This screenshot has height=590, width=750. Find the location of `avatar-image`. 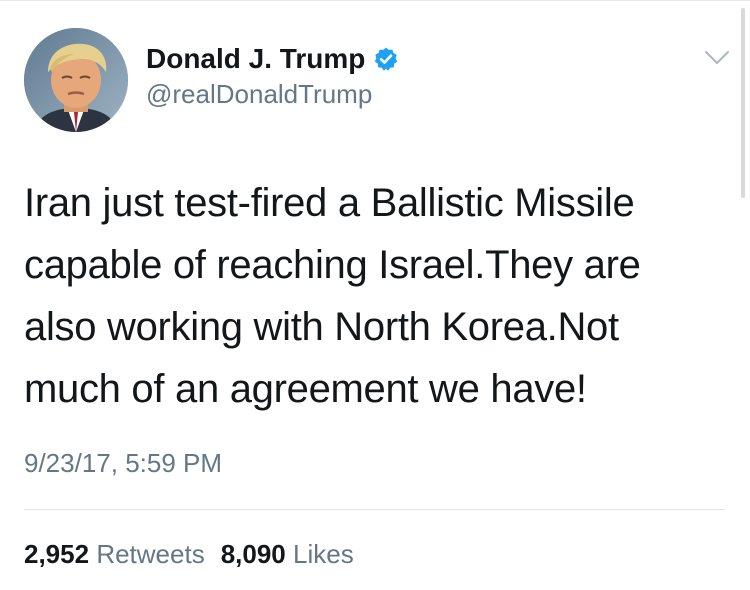

avatar-image is located at coordinates (76, 80).